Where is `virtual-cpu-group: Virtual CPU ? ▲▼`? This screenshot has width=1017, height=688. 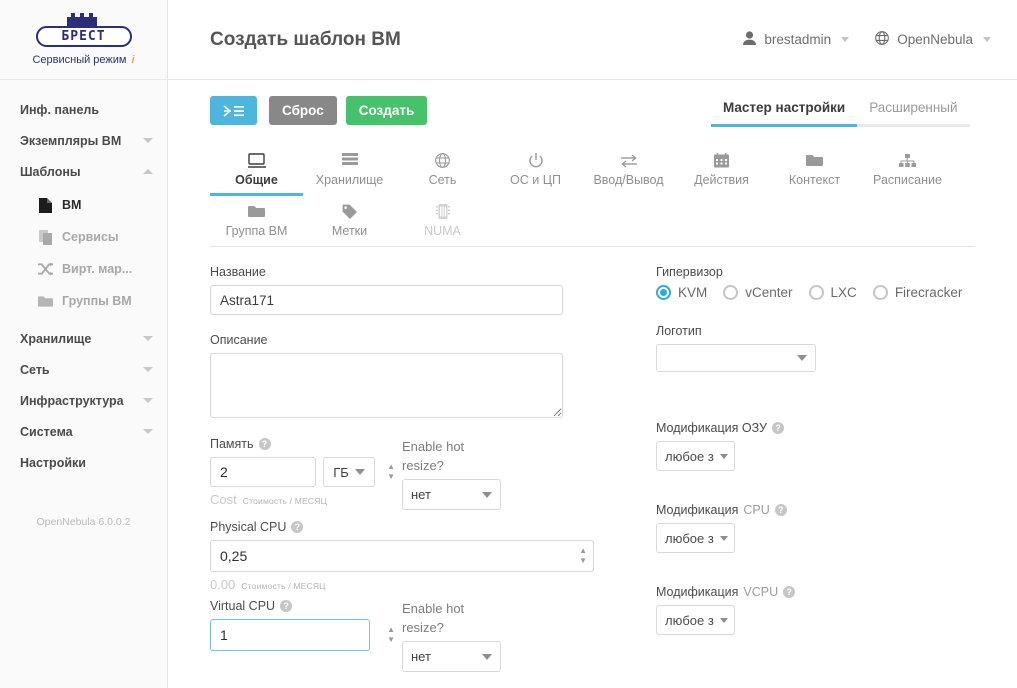
virtual-cpu-group: Virtual CPU ? ▲▼ is located at coordinates (306, 635).